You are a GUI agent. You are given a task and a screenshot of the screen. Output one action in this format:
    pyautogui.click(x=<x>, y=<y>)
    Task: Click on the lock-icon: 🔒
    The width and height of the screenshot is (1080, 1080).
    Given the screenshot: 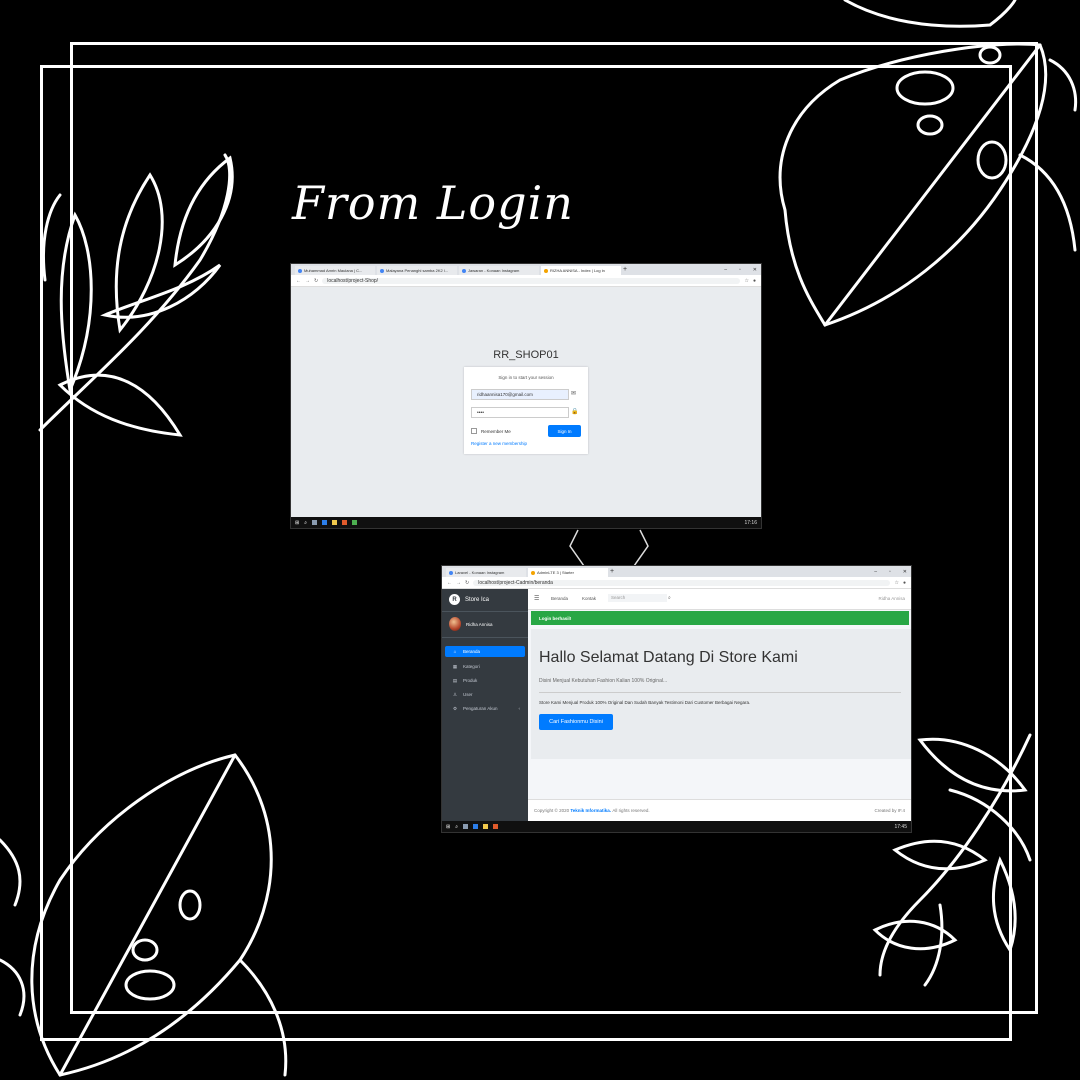 What is the action you would take?
    pyautogui.click(x=575, y=412)
    